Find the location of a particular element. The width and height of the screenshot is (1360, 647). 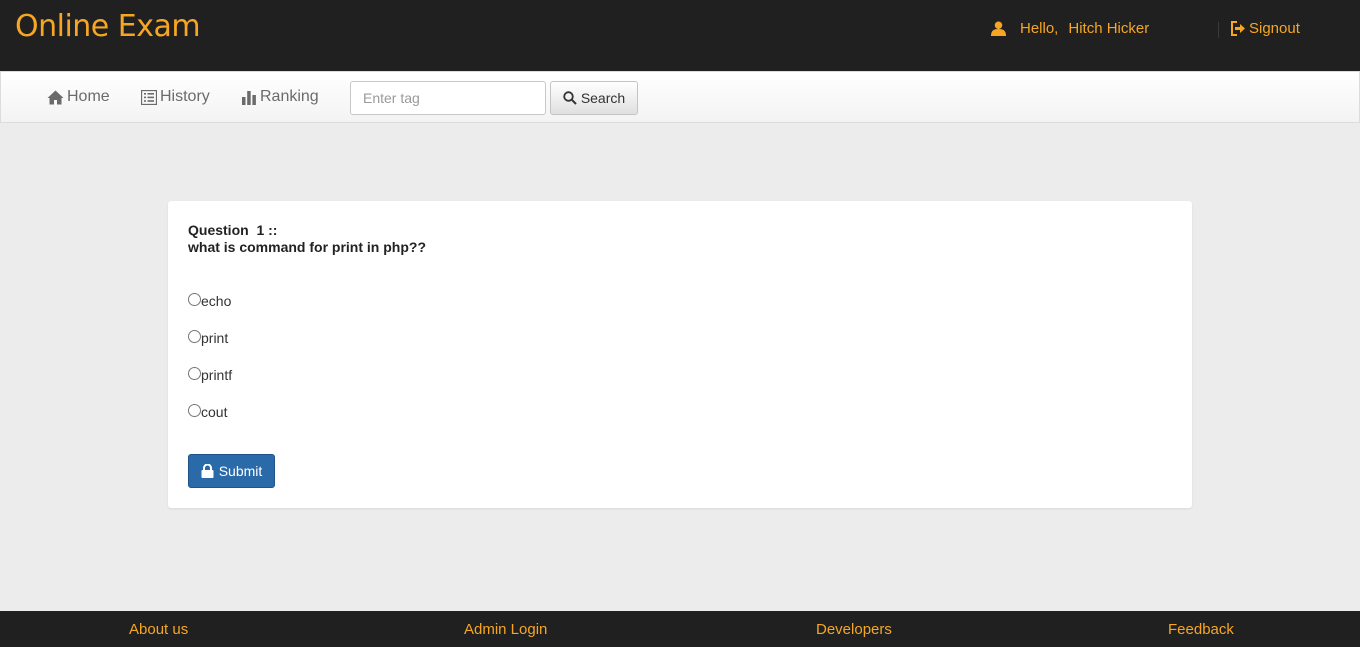

search-button: Search is located at coordinates (594, 98).